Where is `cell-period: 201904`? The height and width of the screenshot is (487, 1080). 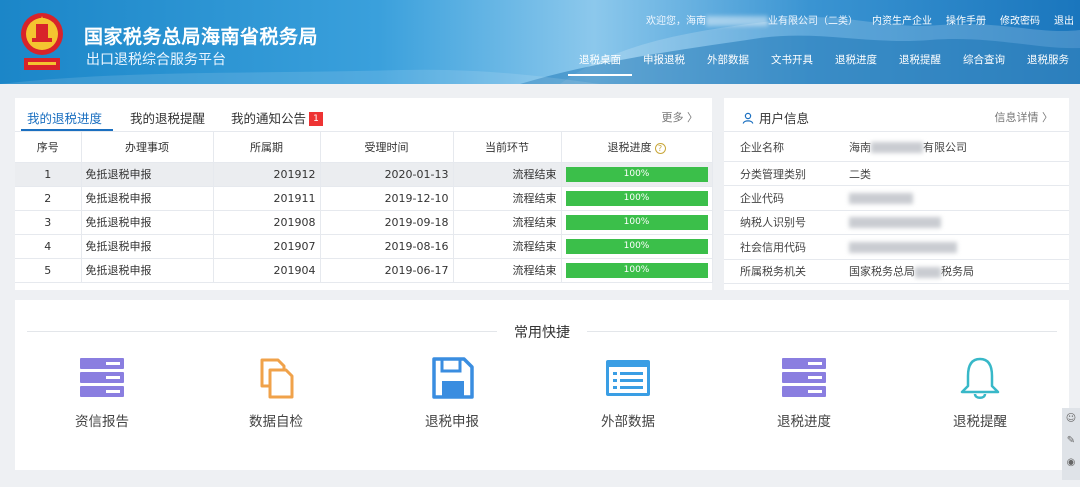 cell-period: 201904 is located at coordinates (267, 270).